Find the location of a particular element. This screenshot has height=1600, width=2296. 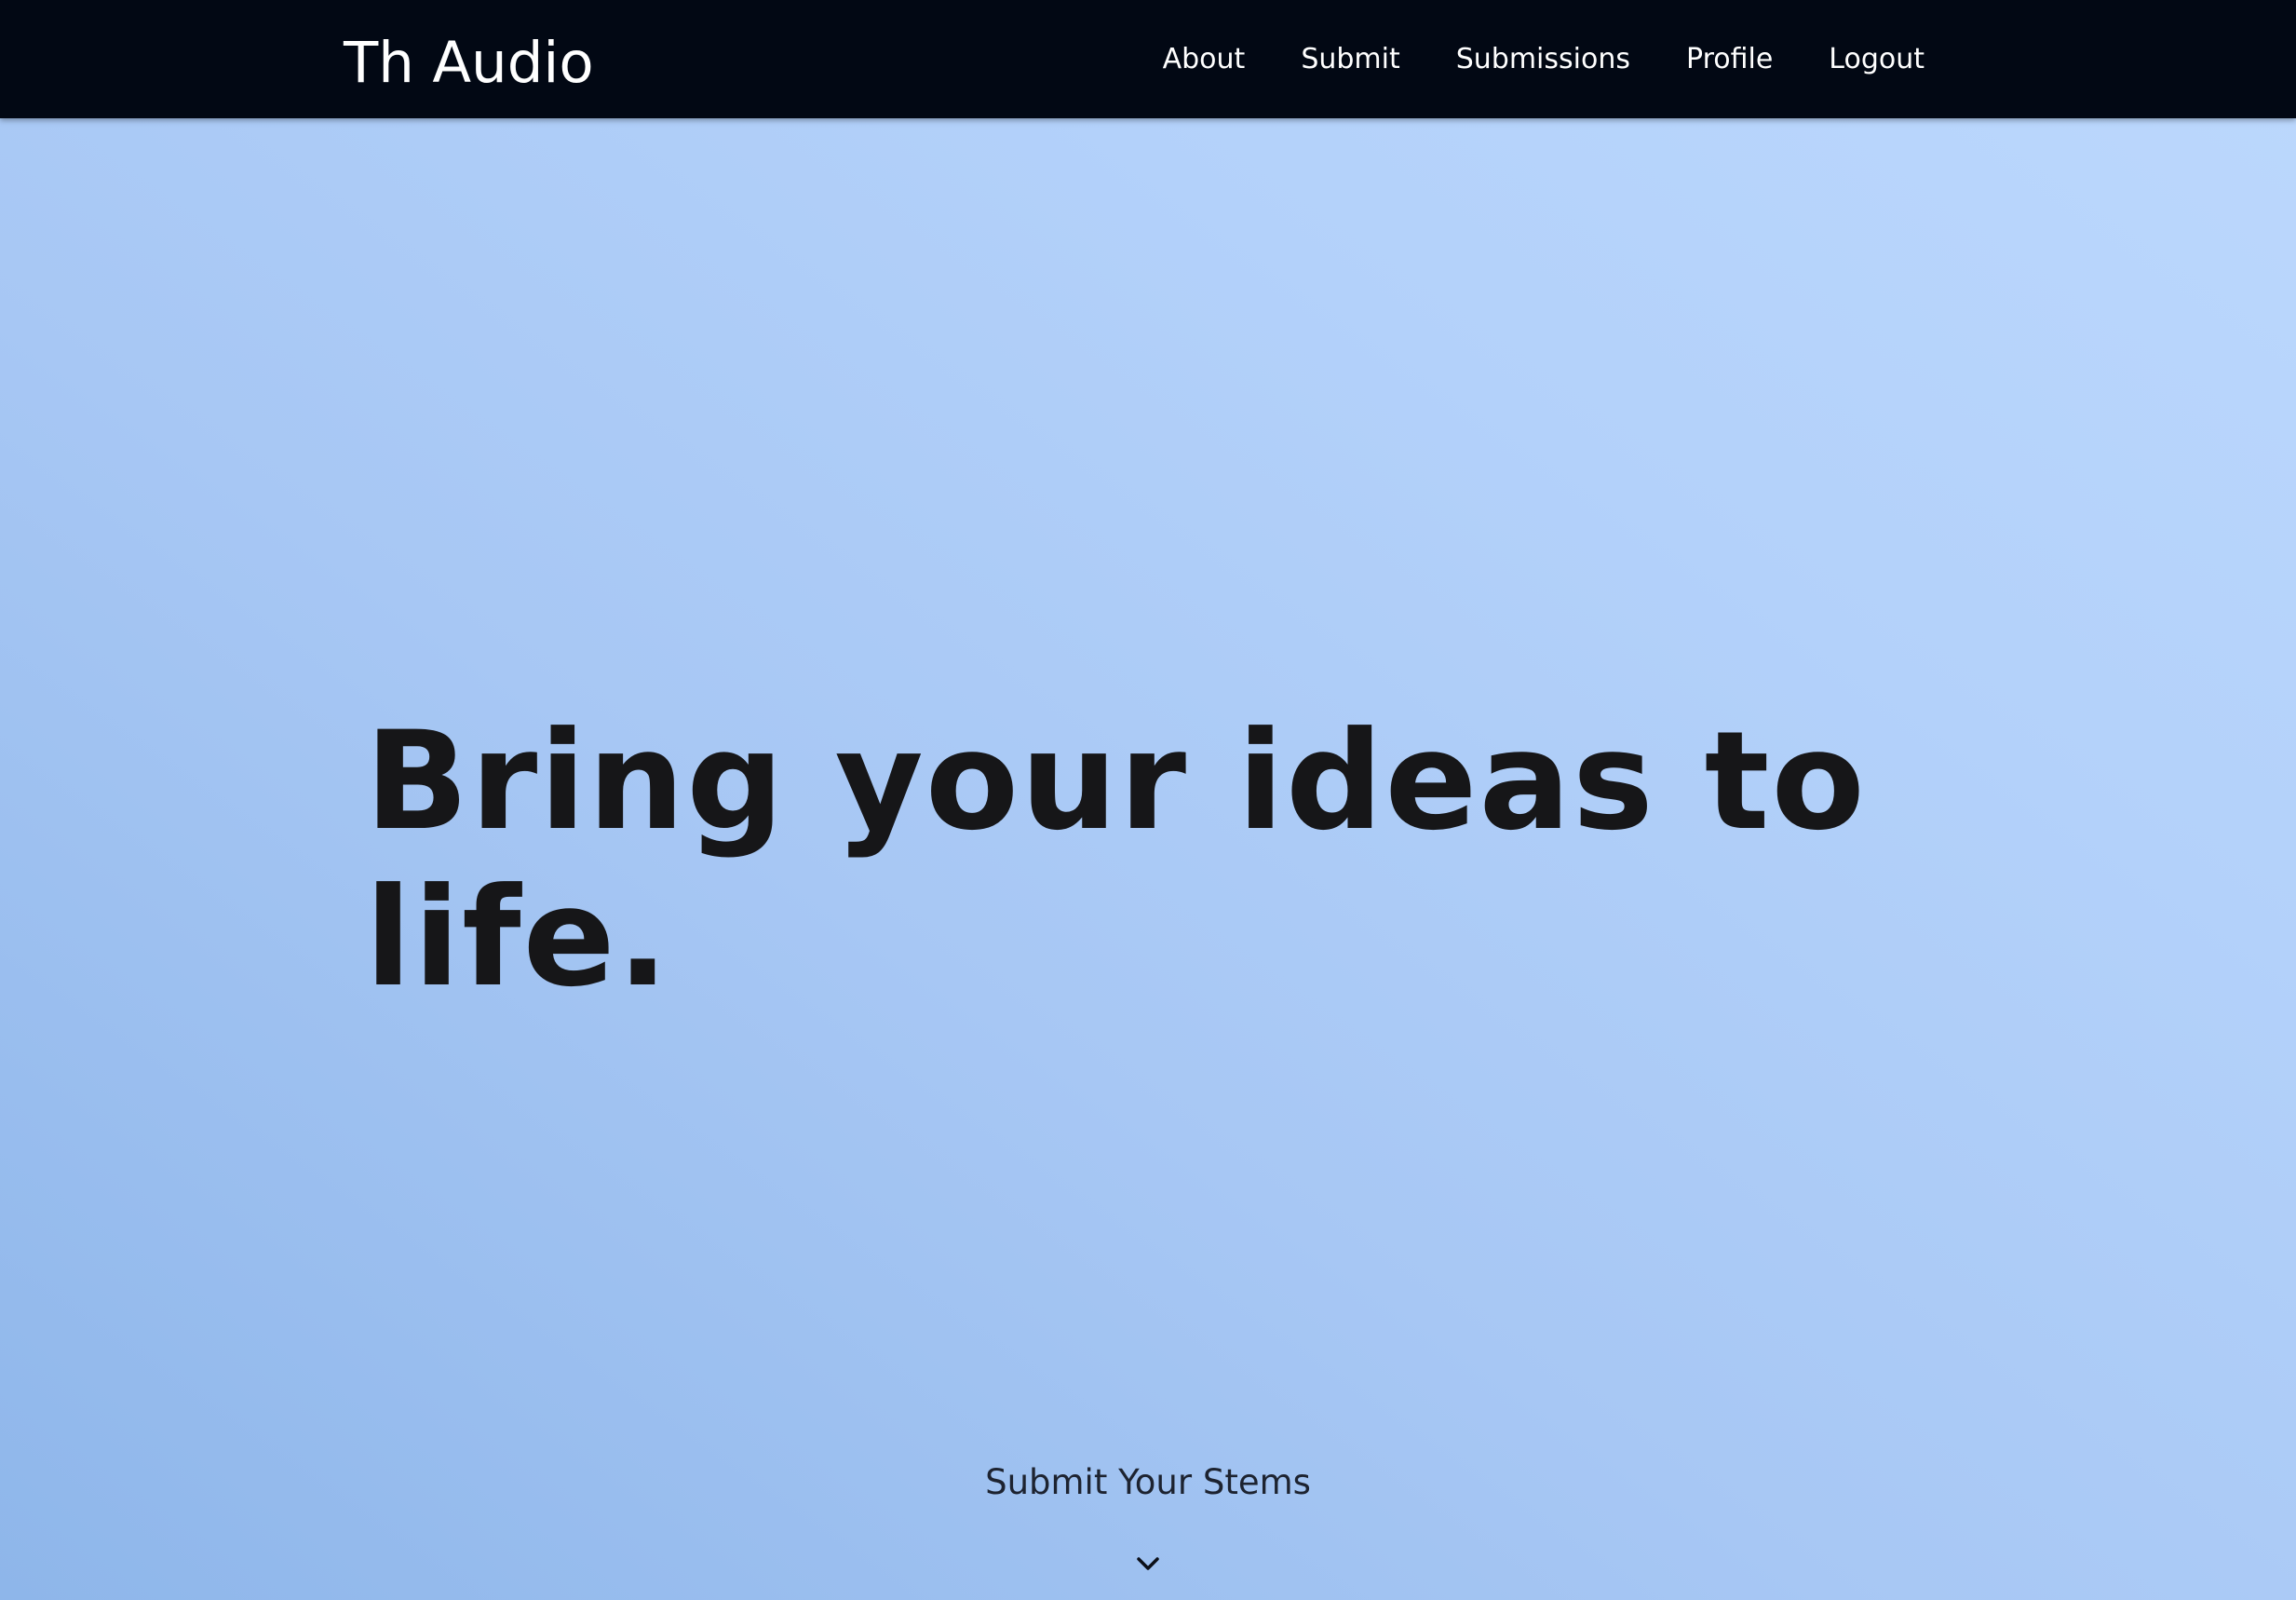

nav-item-about: About is located at coordinates (1205, 59).